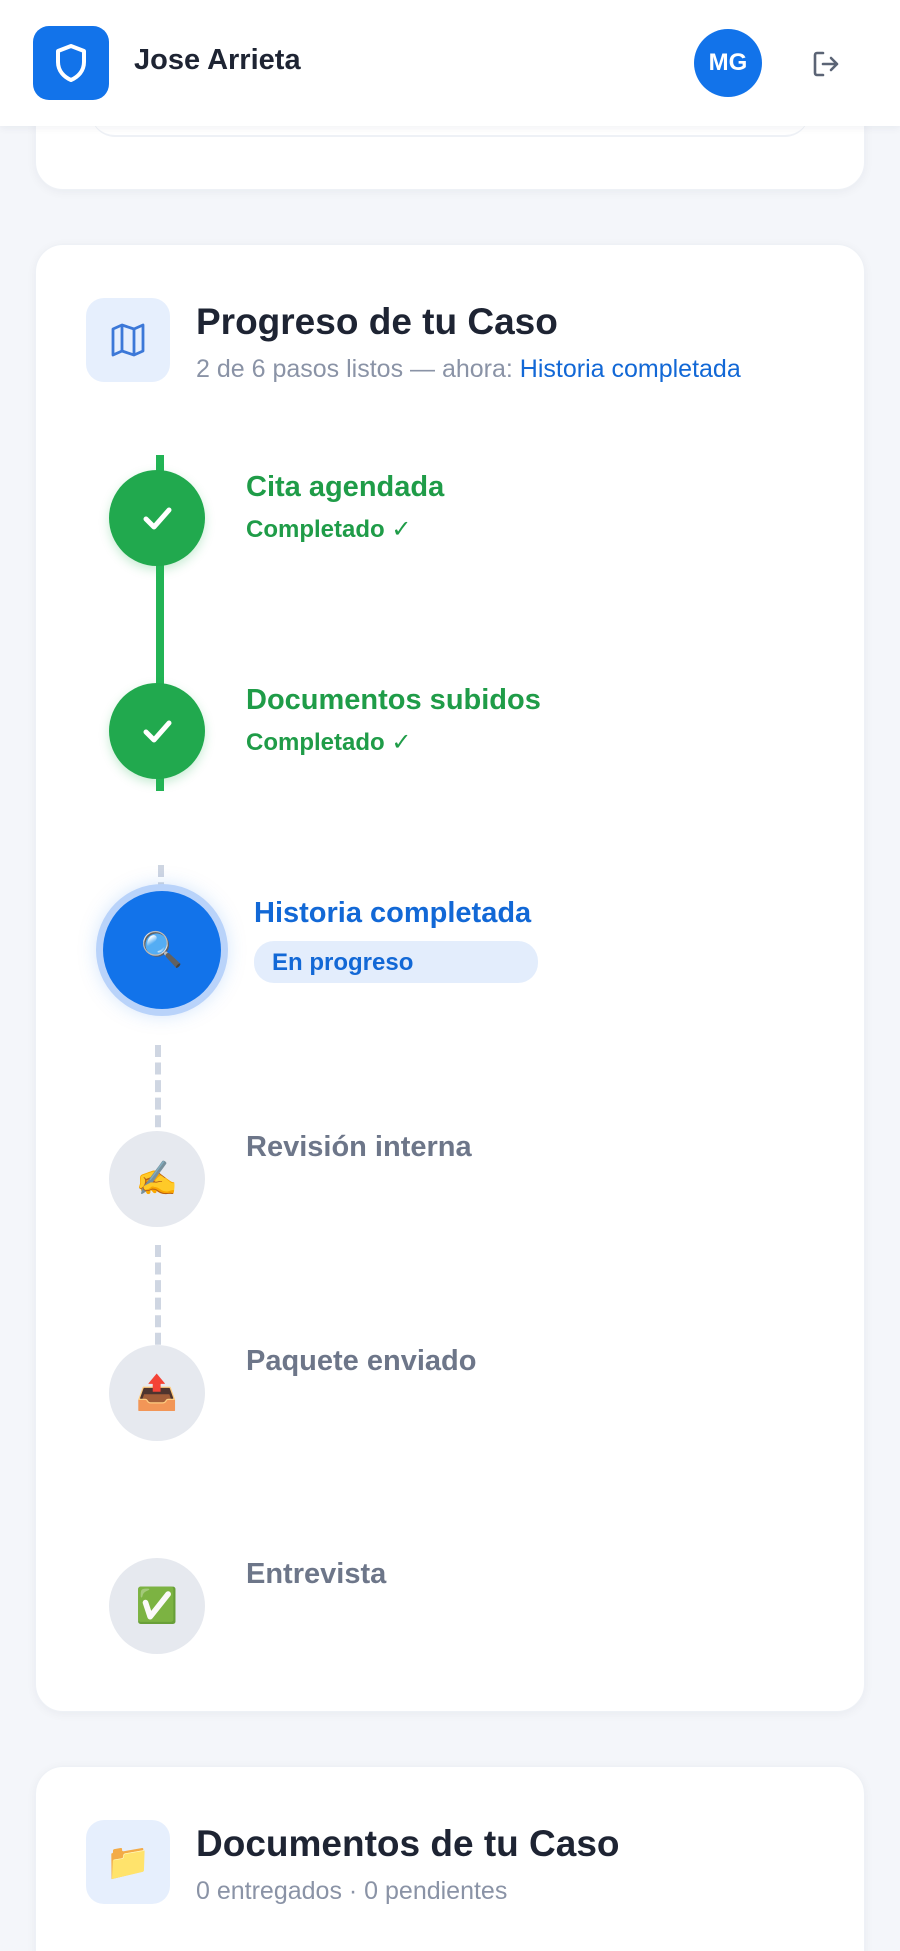  I want to click on magnifier-icon: 🔍, so click(162, 950).